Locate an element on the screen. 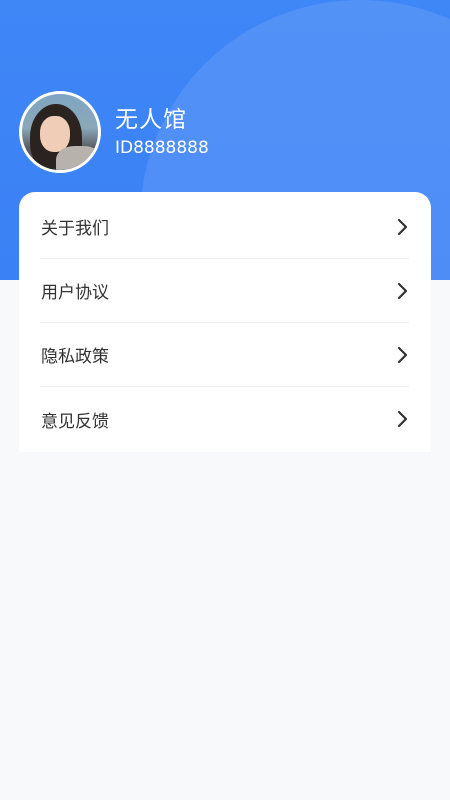  avatar is located at coordinates (60, 132).